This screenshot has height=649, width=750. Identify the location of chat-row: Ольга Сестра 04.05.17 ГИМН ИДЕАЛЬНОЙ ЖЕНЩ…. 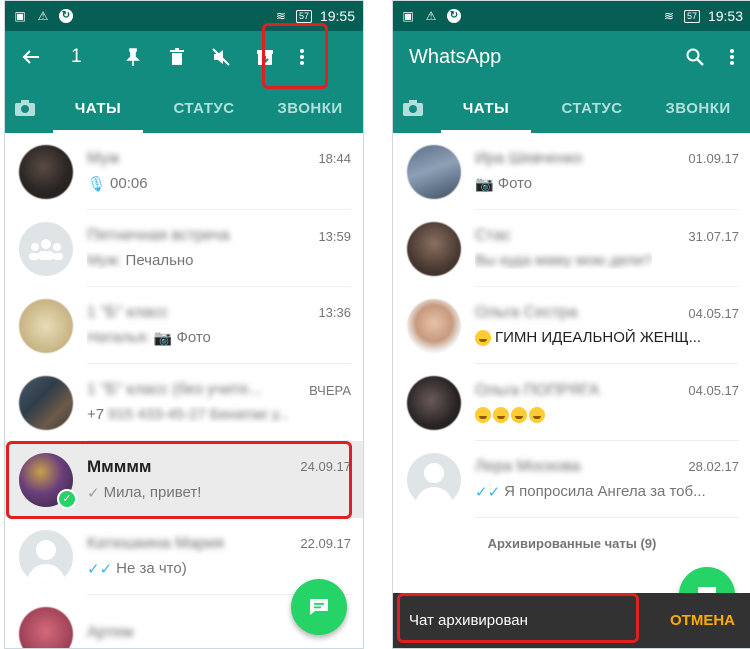
(571, 325).